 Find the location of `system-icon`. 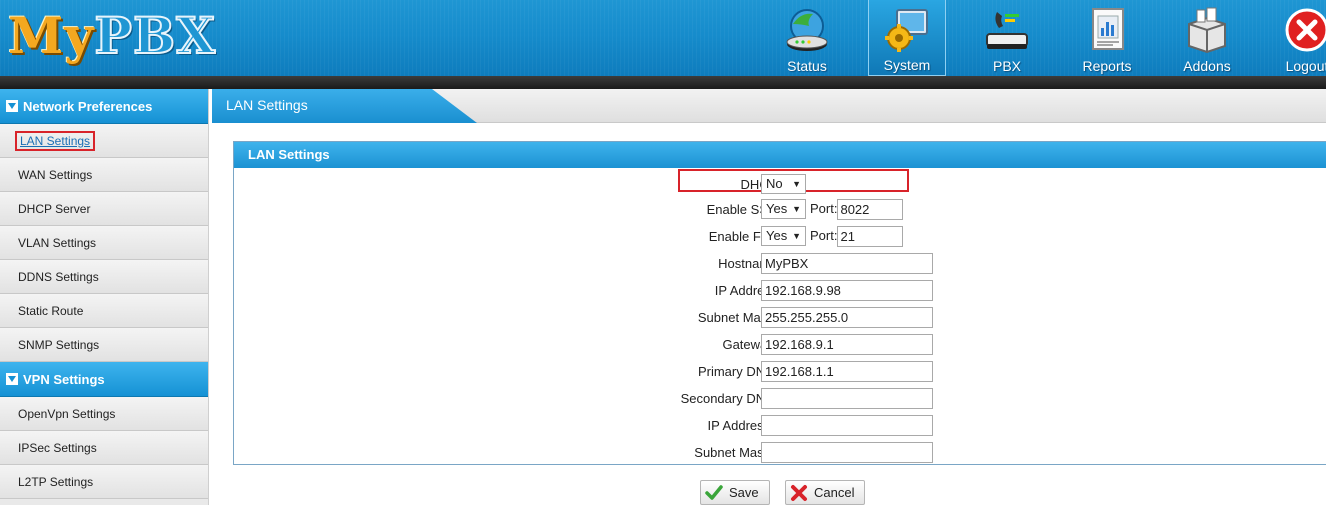

system-icon is located at coordinates (906, 30).